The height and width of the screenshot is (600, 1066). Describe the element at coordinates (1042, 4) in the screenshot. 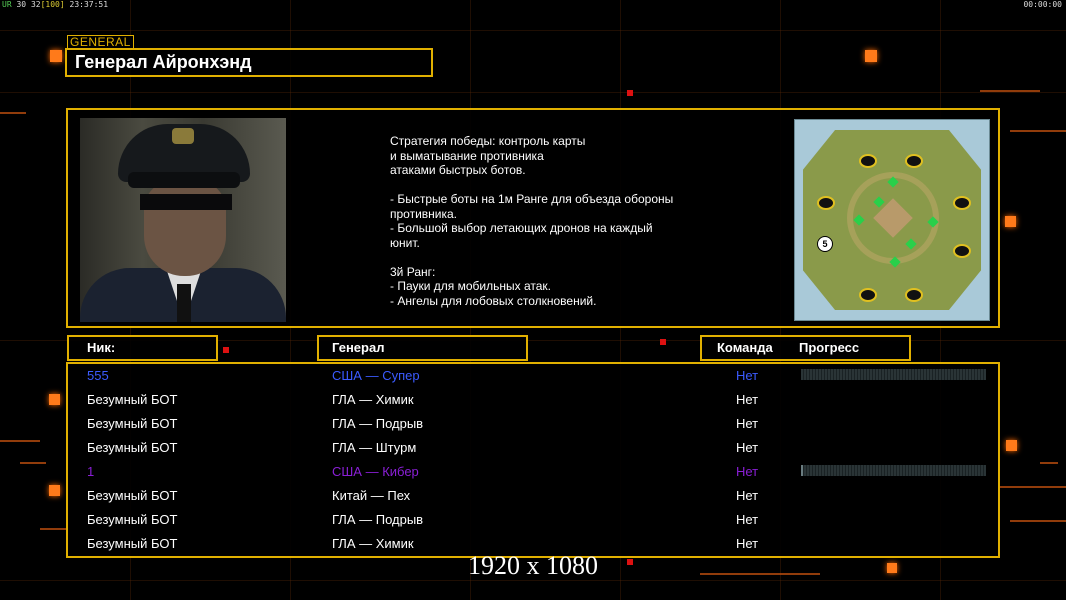

I see `hud-timer: 00:00:00` at that location.